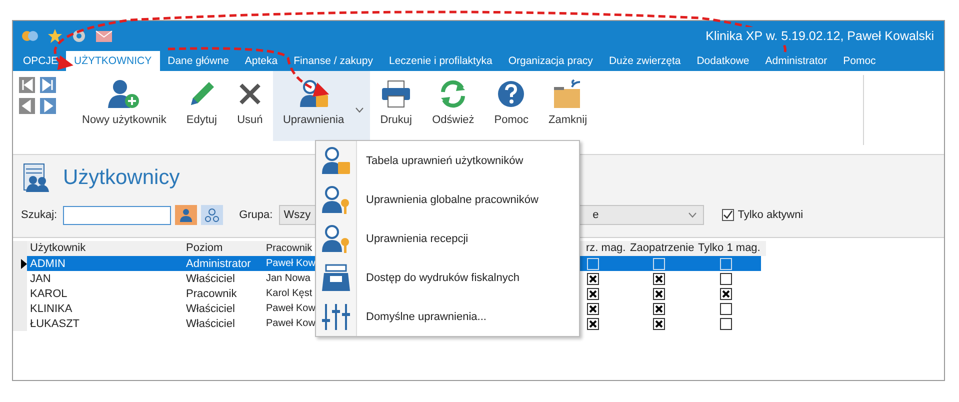 The image size is (959, 402). I want to click on table-cell-text: KAROL, so click(48, 294).